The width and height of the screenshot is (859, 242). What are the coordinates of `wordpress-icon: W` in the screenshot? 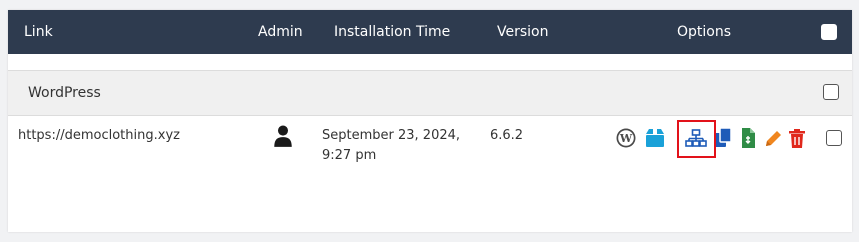 It's located at (626, 138).